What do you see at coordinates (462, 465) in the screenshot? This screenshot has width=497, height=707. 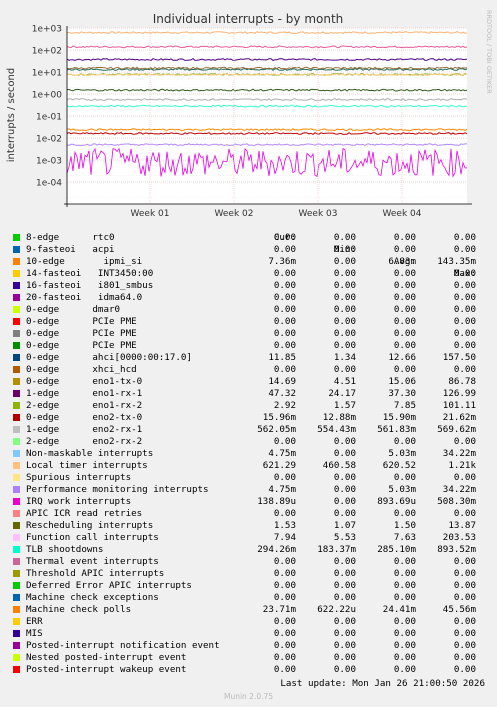 I see `legend-max: 1.21k` at bounding box center [462, 465].